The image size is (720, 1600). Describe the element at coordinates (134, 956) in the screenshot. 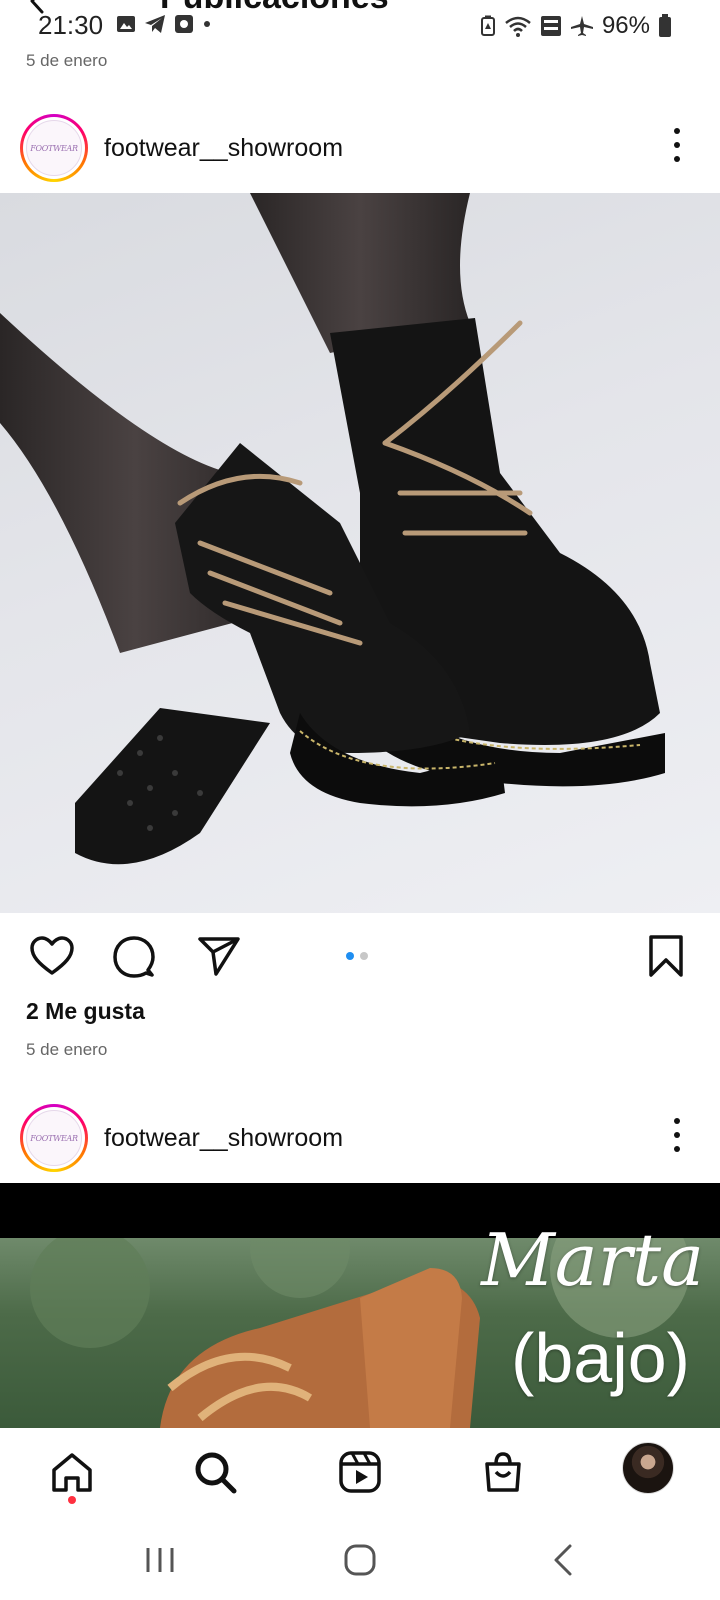

I see `comment-icon` at that location.